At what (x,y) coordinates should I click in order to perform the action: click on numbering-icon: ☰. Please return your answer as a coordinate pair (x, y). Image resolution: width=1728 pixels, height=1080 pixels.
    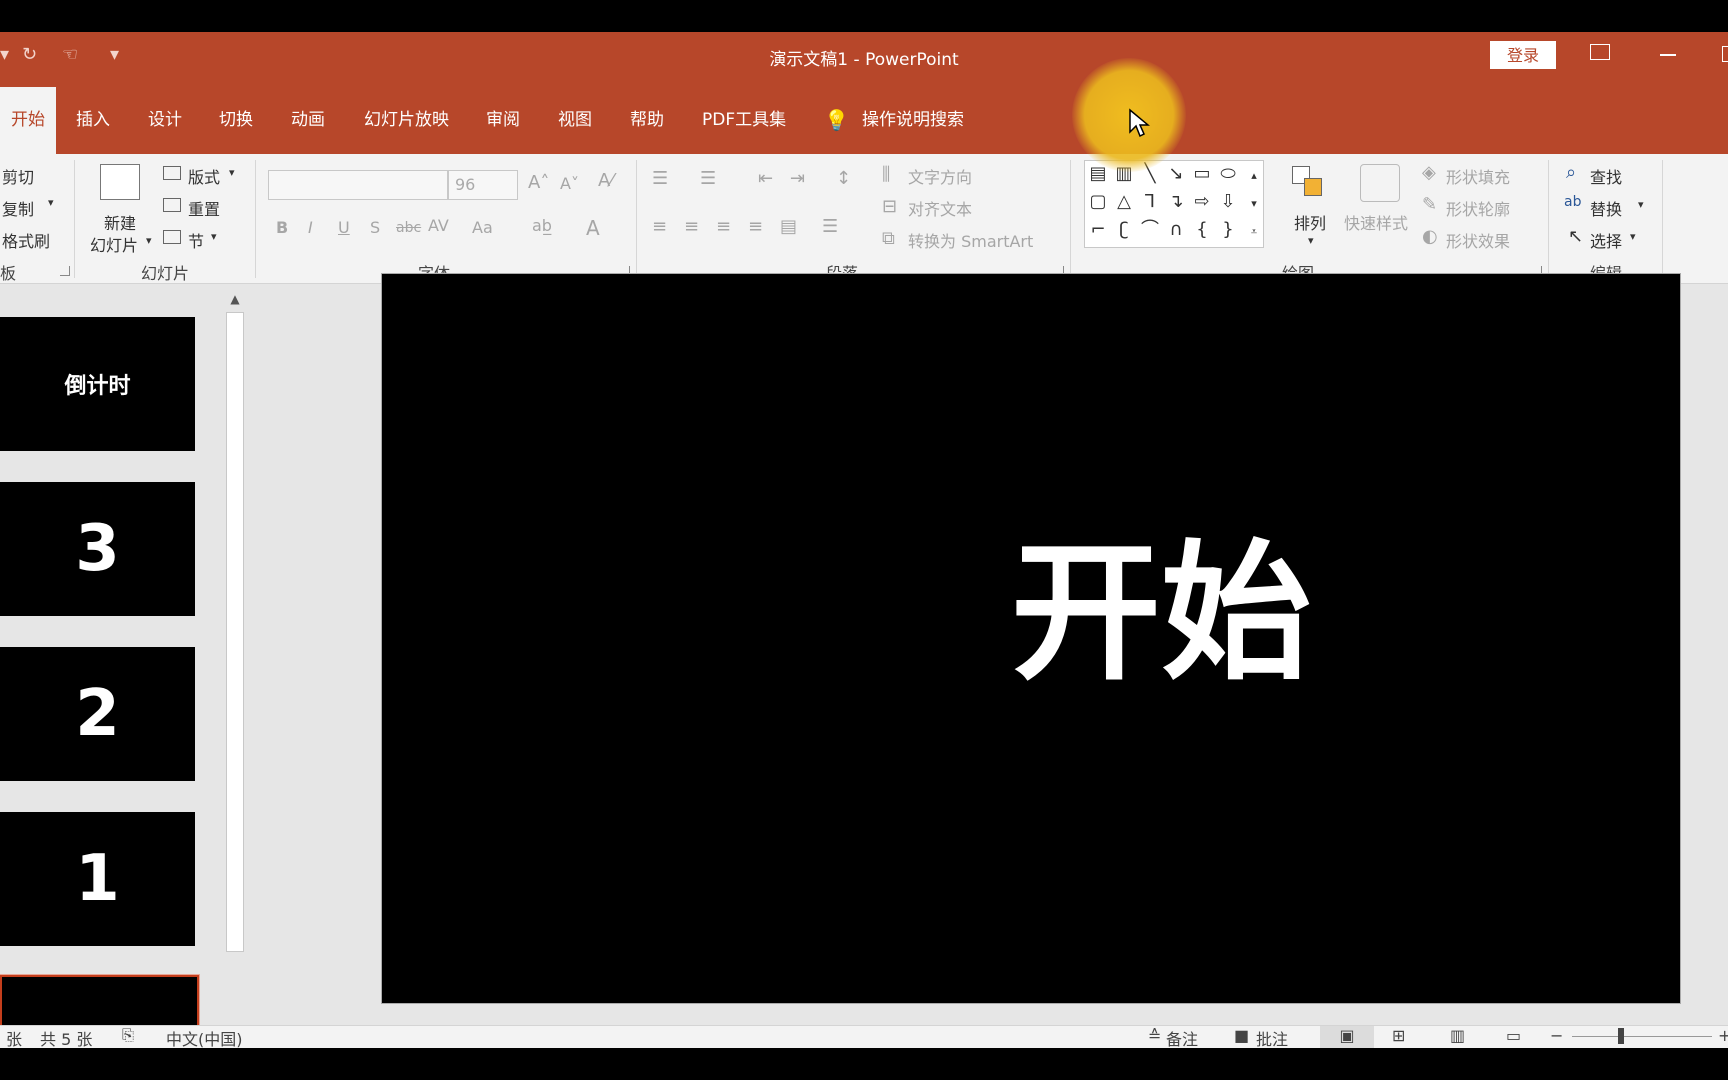
    Looking at the image, I should click on (708, 178).